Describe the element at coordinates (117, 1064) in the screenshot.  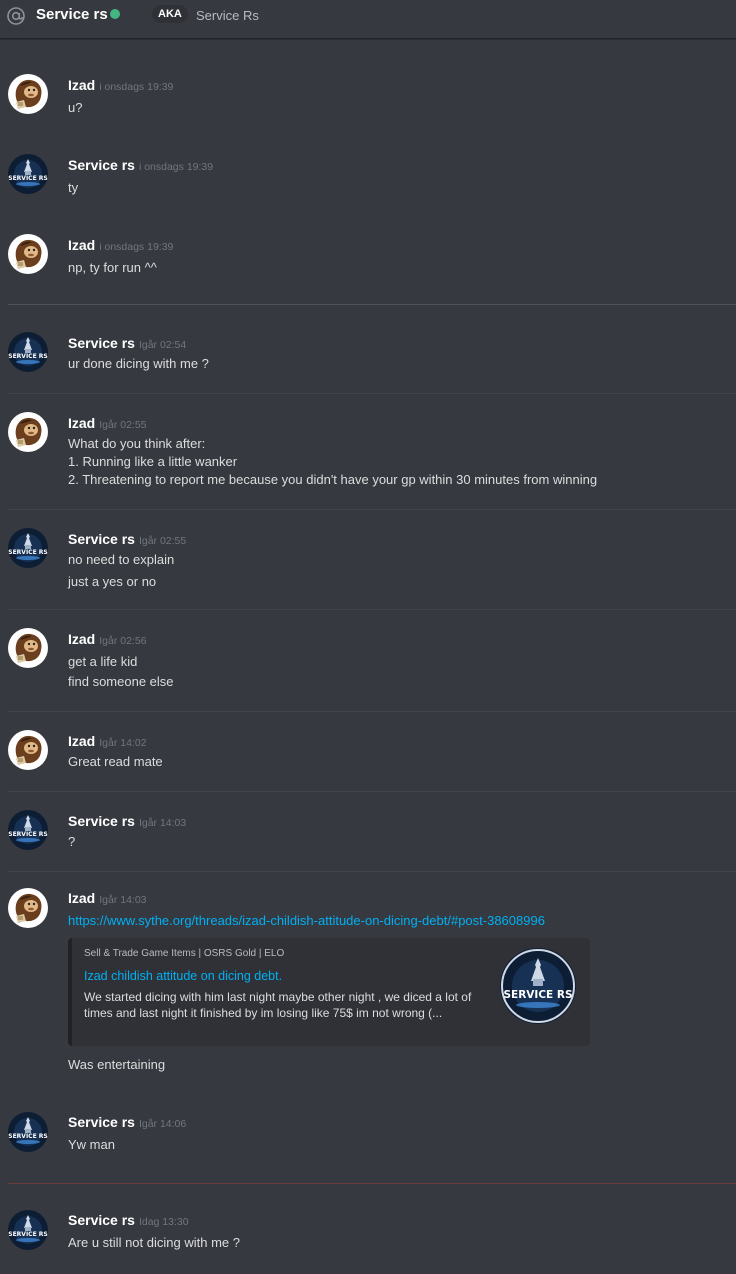
I see `message-text: Was entertaining` at that location.